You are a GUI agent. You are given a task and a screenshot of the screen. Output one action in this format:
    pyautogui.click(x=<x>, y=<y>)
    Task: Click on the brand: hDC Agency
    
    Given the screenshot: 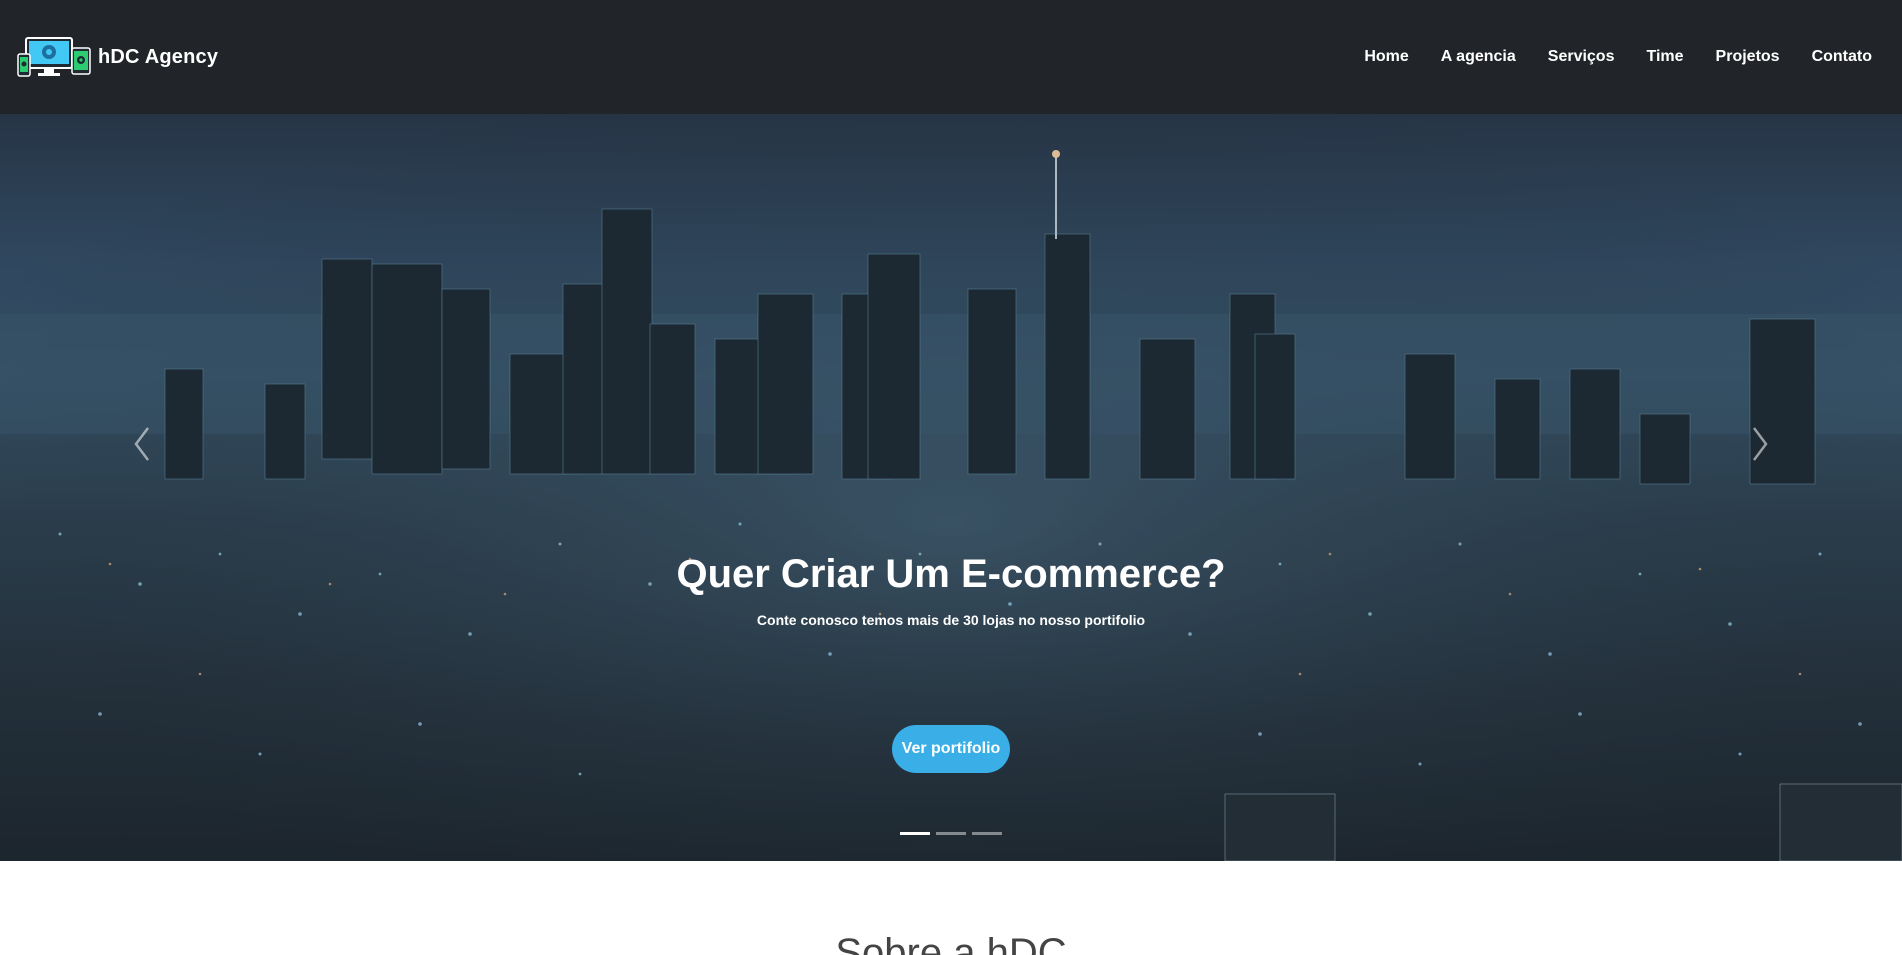 What is the action you would take?
    pyautogui.click(x=117, y=57)
    